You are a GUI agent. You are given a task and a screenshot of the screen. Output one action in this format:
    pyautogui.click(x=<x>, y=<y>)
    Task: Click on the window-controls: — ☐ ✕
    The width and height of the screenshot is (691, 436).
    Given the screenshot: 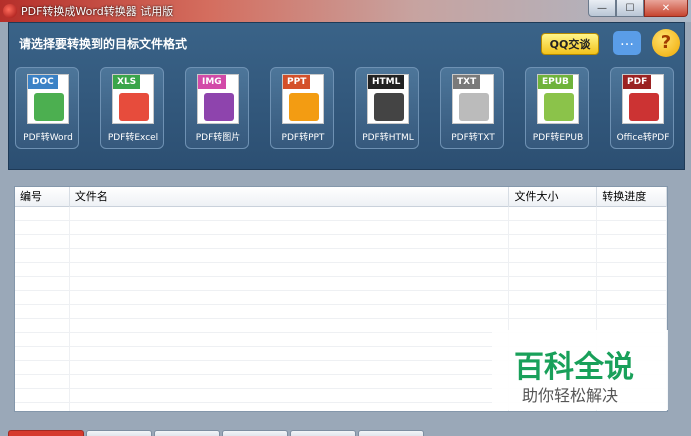 What is the action you would take?
    pyautogui.click(x=638, y=8)
    